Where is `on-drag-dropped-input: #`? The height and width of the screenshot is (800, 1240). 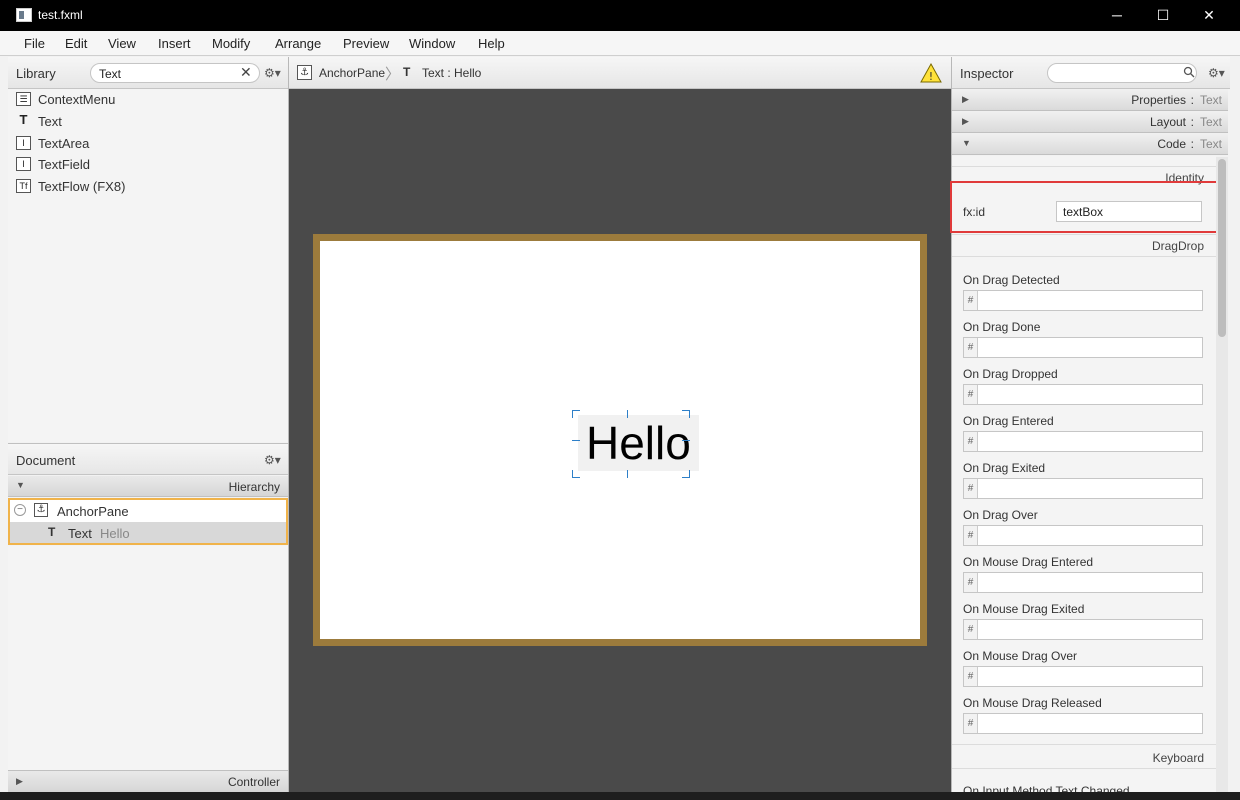 on-drag-dropped-input: # is located at coordinates (1083, 394).